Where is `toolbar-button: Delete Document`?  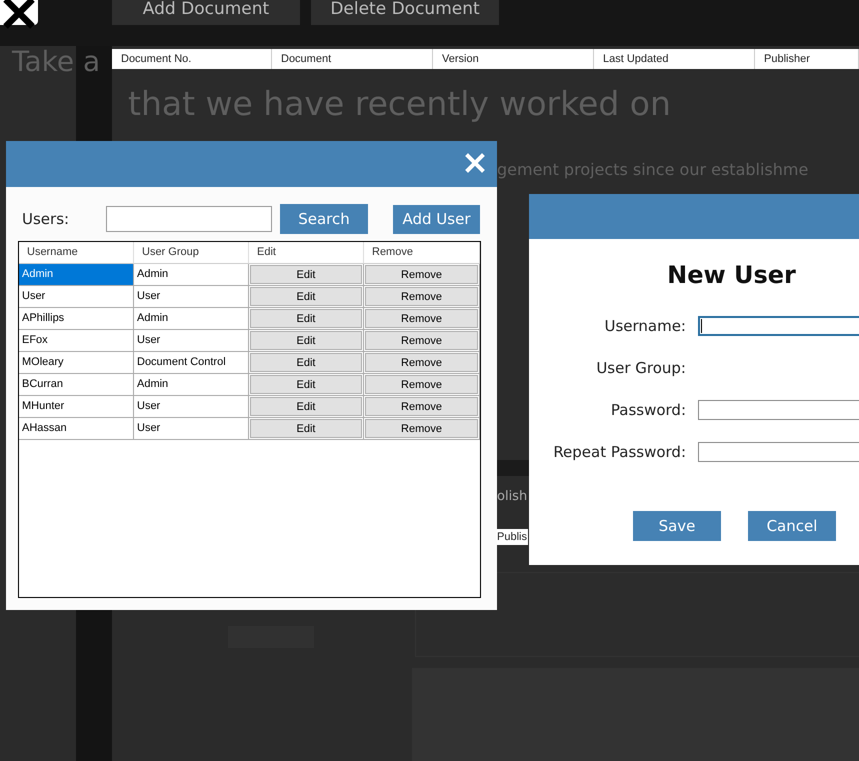
toolbar-button: Delete Document is located at coordinates (405, 12).